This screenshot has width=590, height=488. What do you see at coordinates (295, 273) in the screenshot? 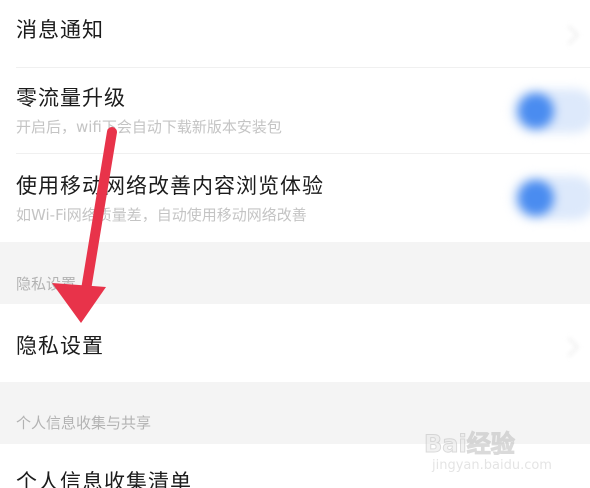
I see `privacy-section-header: 隐私设置` at bounding box center [295, 273].